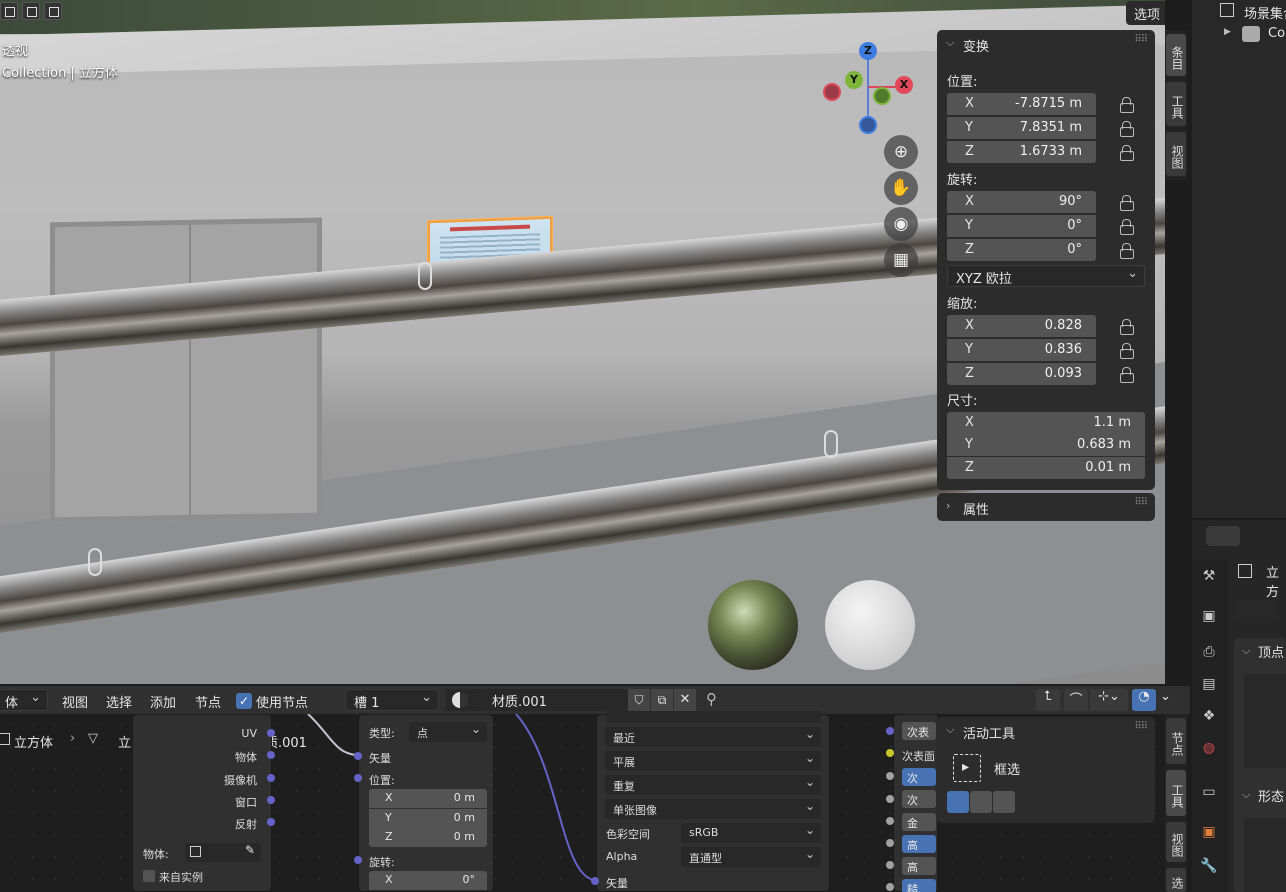  I want to click on rotation-x-field: X 90°, so click(1021, 202).